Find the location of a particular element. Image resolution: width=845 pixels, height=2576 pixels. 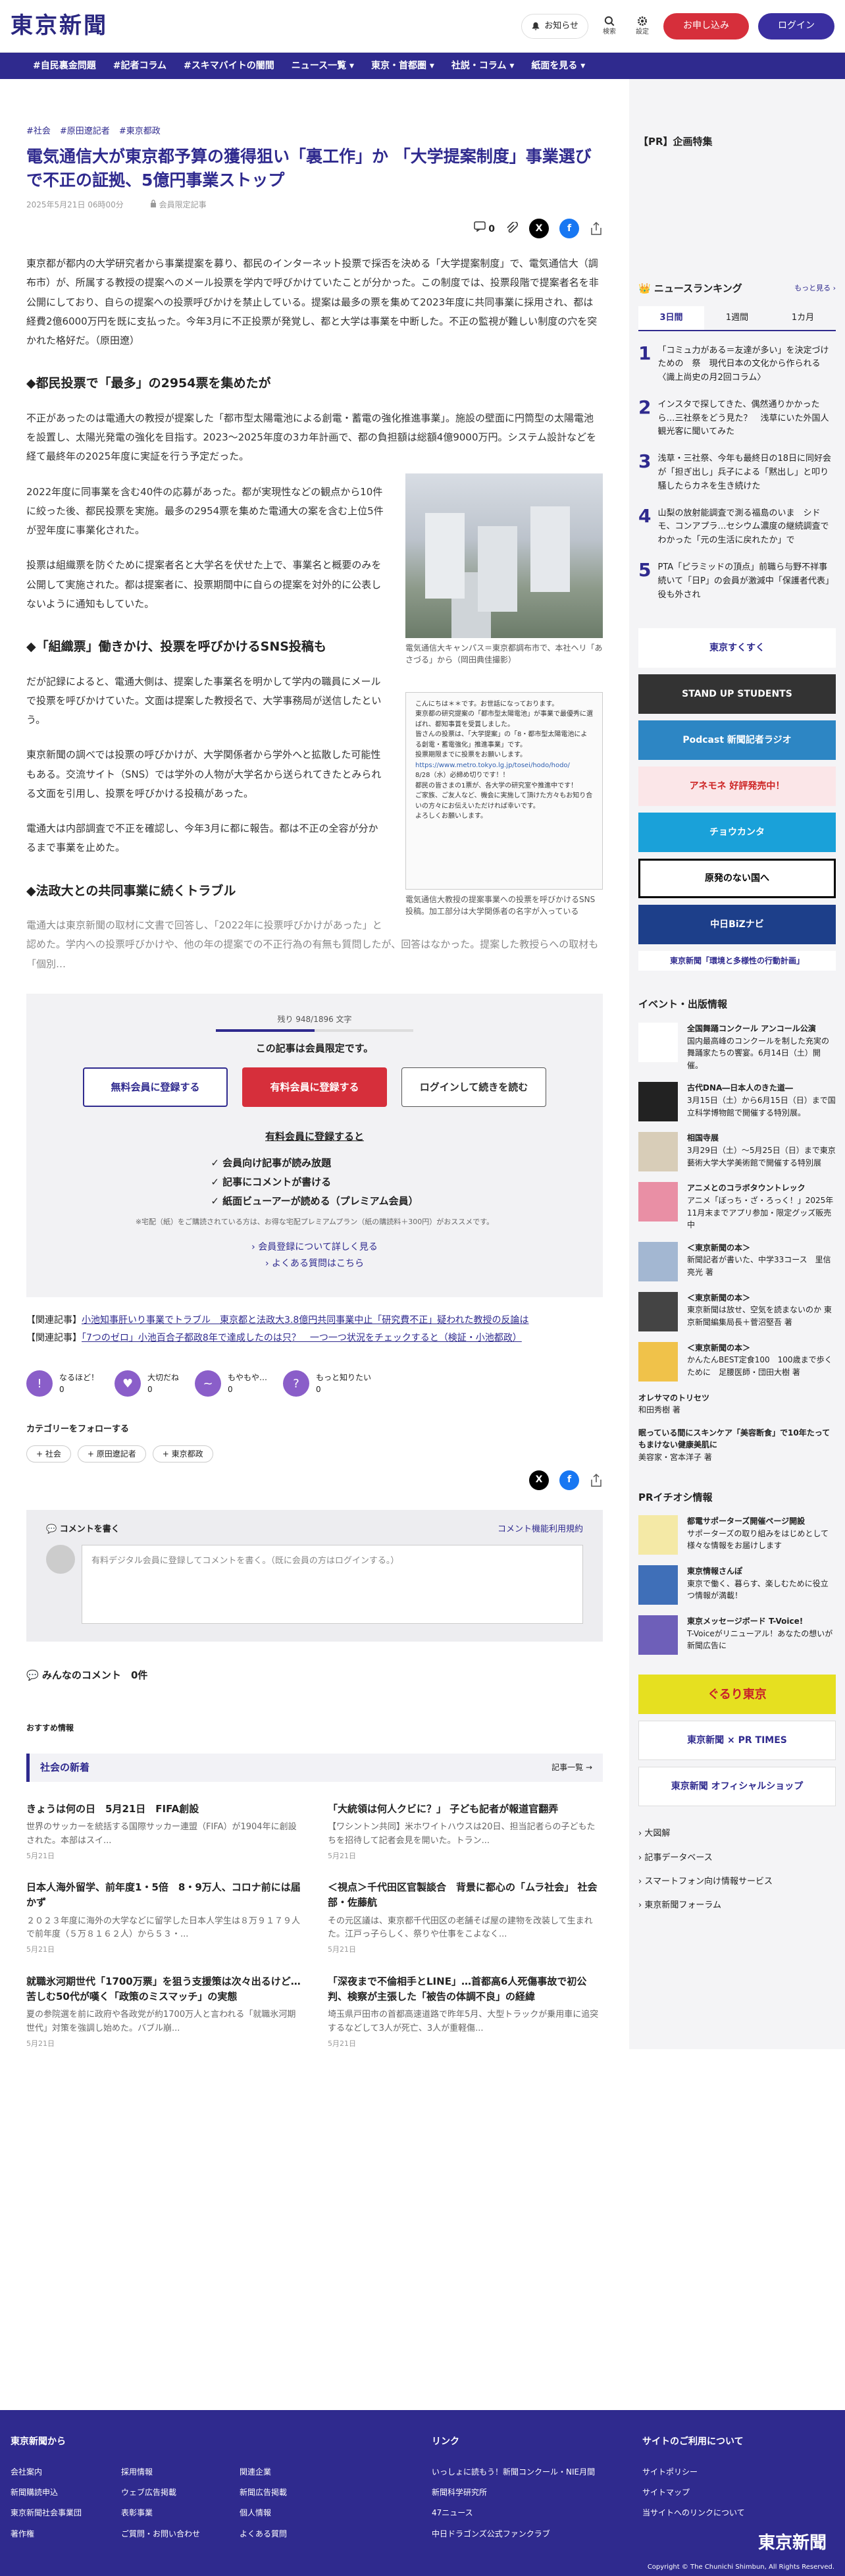

reaction-button: ♥ 大切だね 0 is located at coordinates (147, 1383).